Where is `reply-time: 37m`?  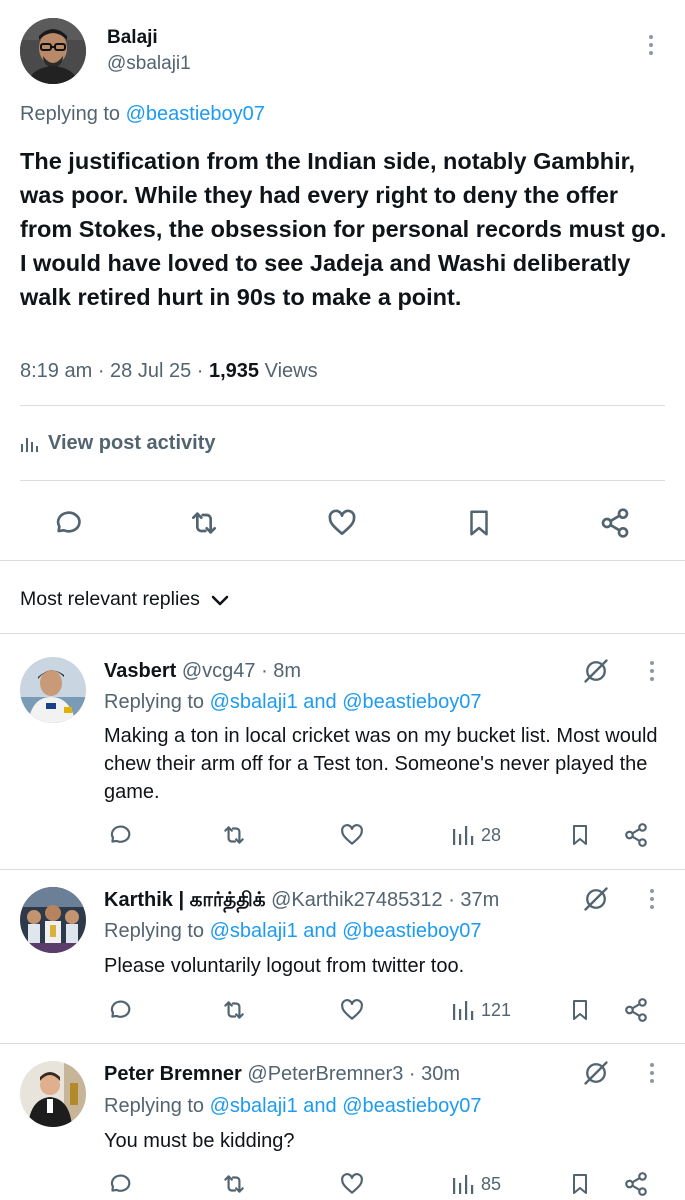 reply-time: 37m is located at coordinates (479, 900).